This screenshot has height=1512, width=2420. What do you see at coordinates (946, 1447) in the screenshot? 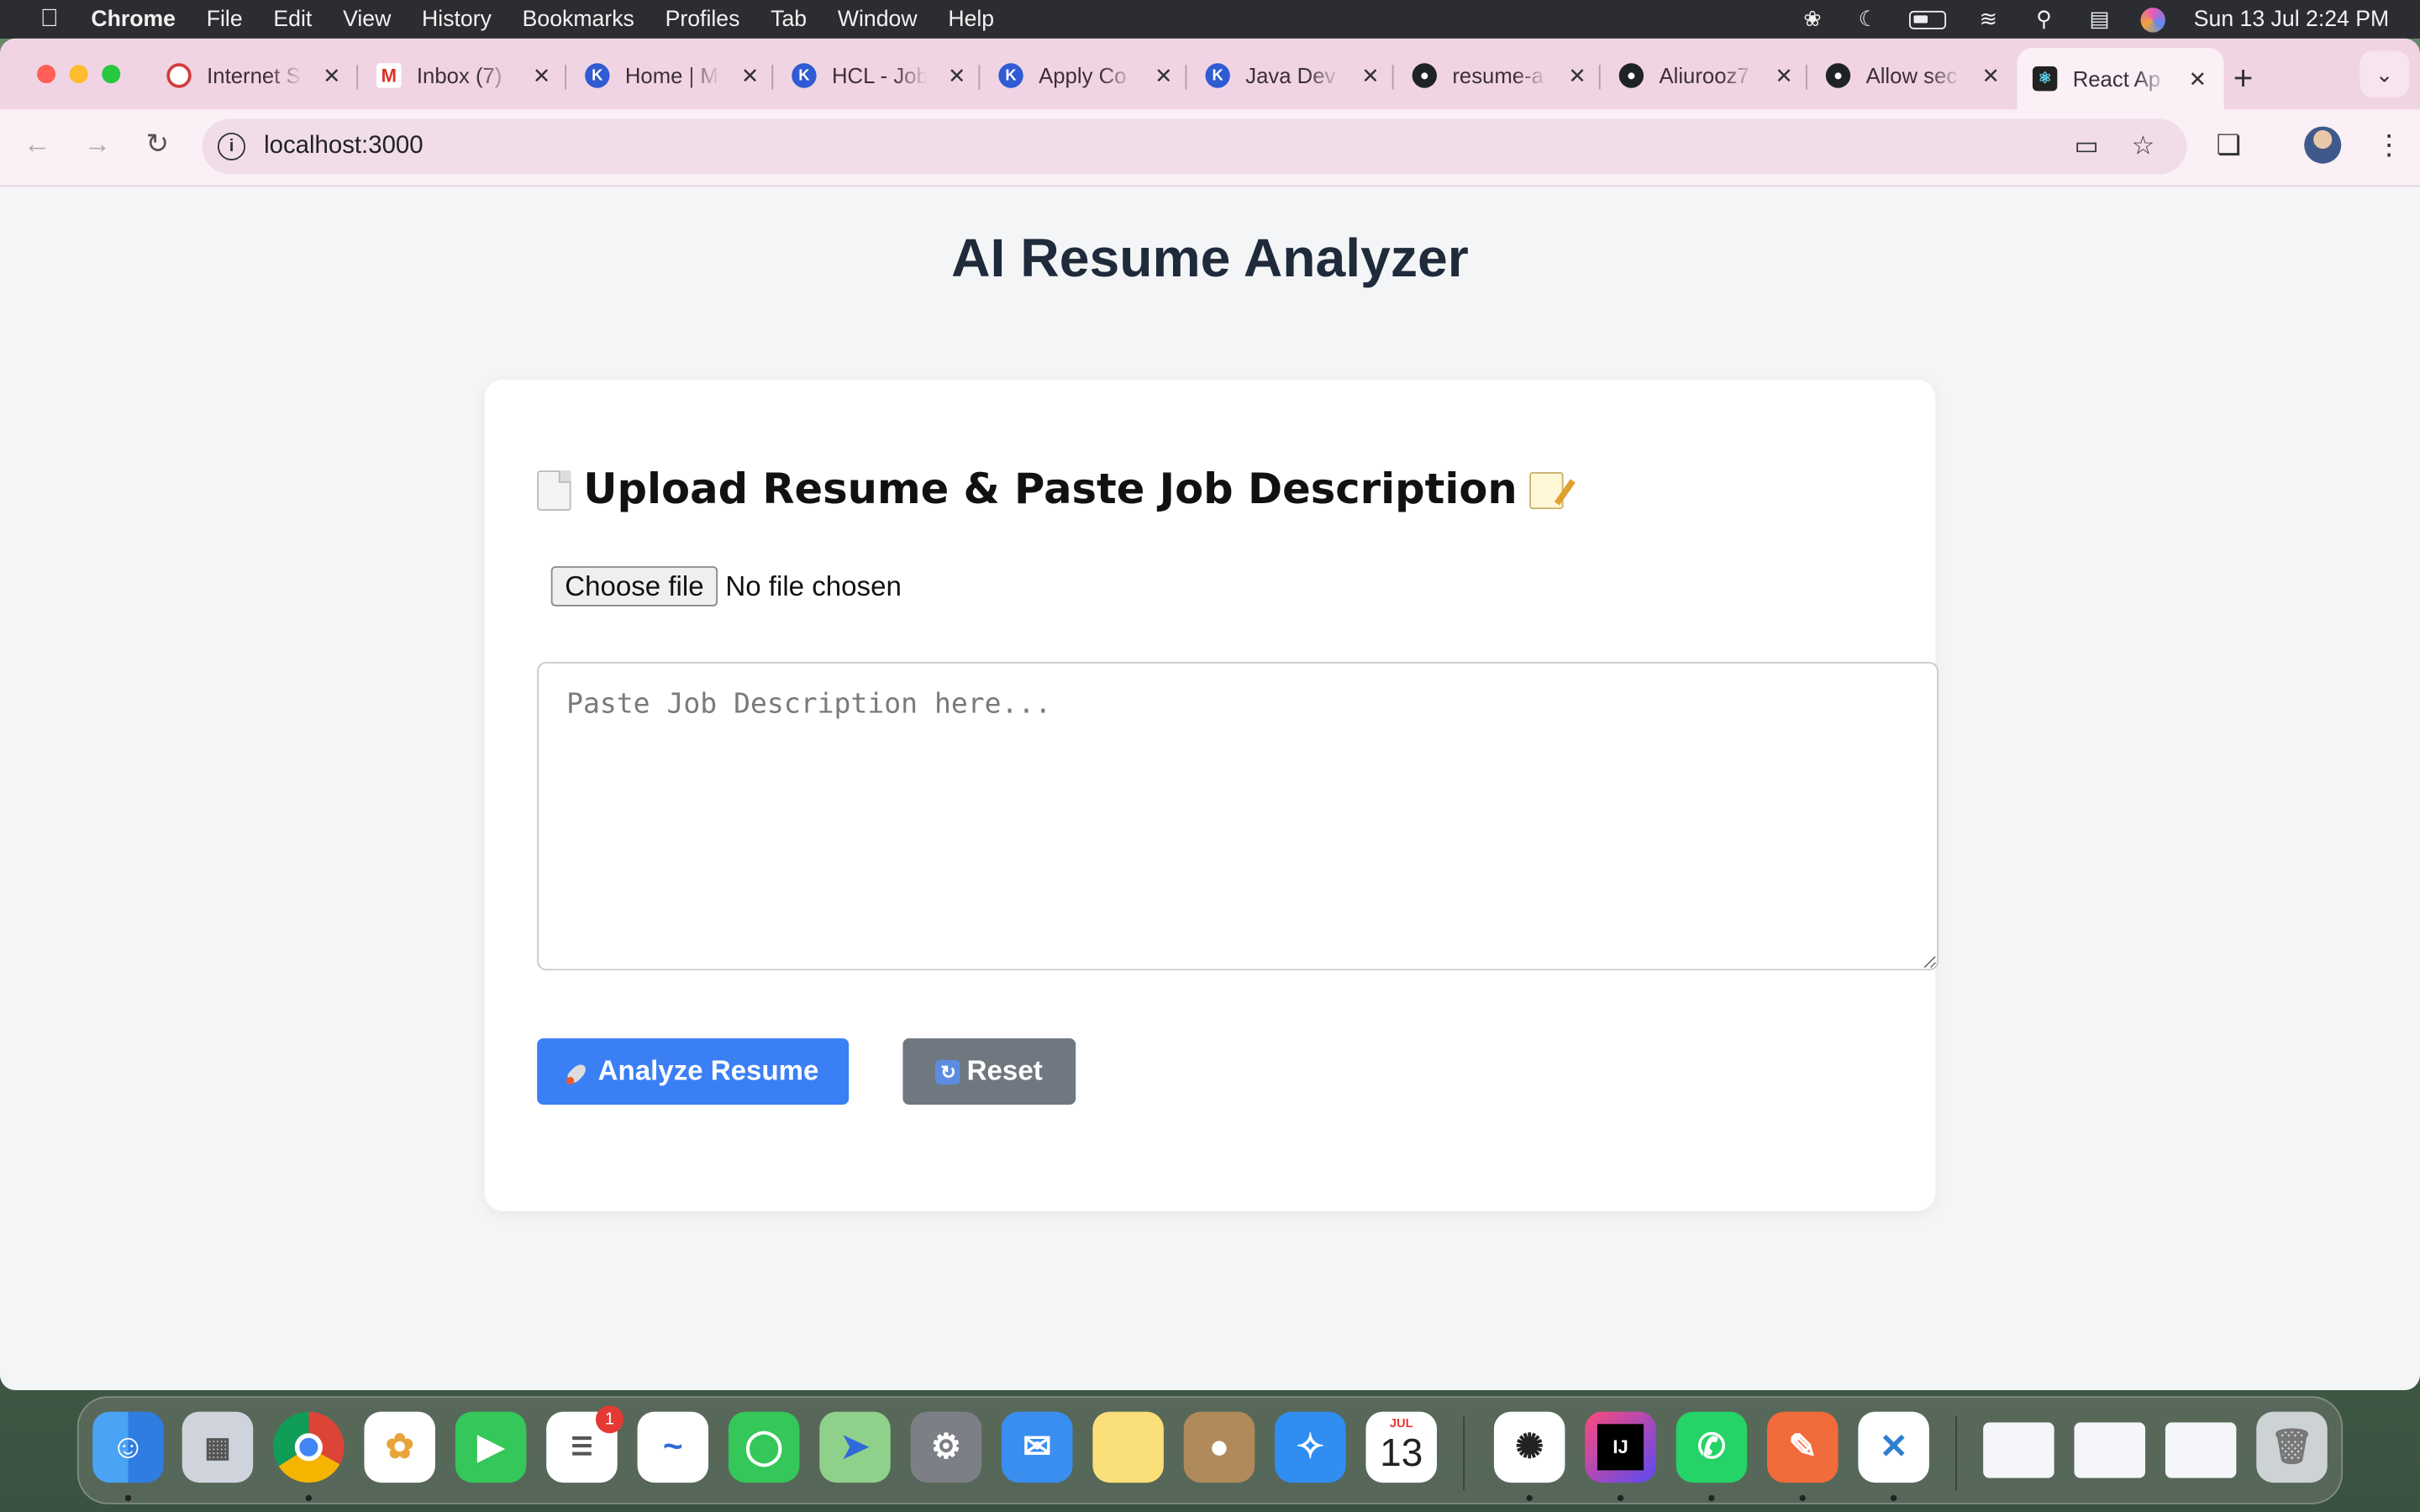
I see `system-settings-icon: ⚙` at bounding box center [946, 1447].